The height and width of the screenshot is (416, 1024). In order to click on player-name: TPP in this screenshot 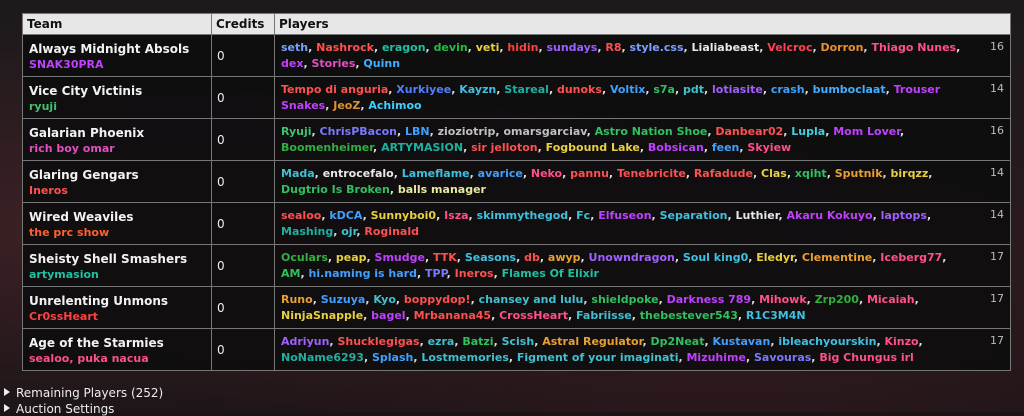, I will do `click(436, 273)`.